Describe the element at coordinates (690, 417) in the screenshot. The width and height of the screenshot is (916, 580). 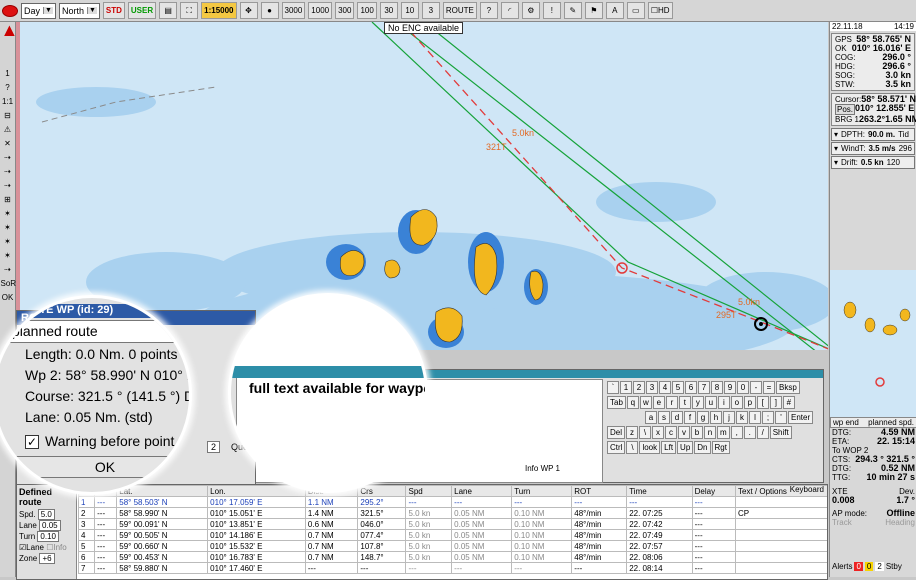
I see `key-f: f` at that location.